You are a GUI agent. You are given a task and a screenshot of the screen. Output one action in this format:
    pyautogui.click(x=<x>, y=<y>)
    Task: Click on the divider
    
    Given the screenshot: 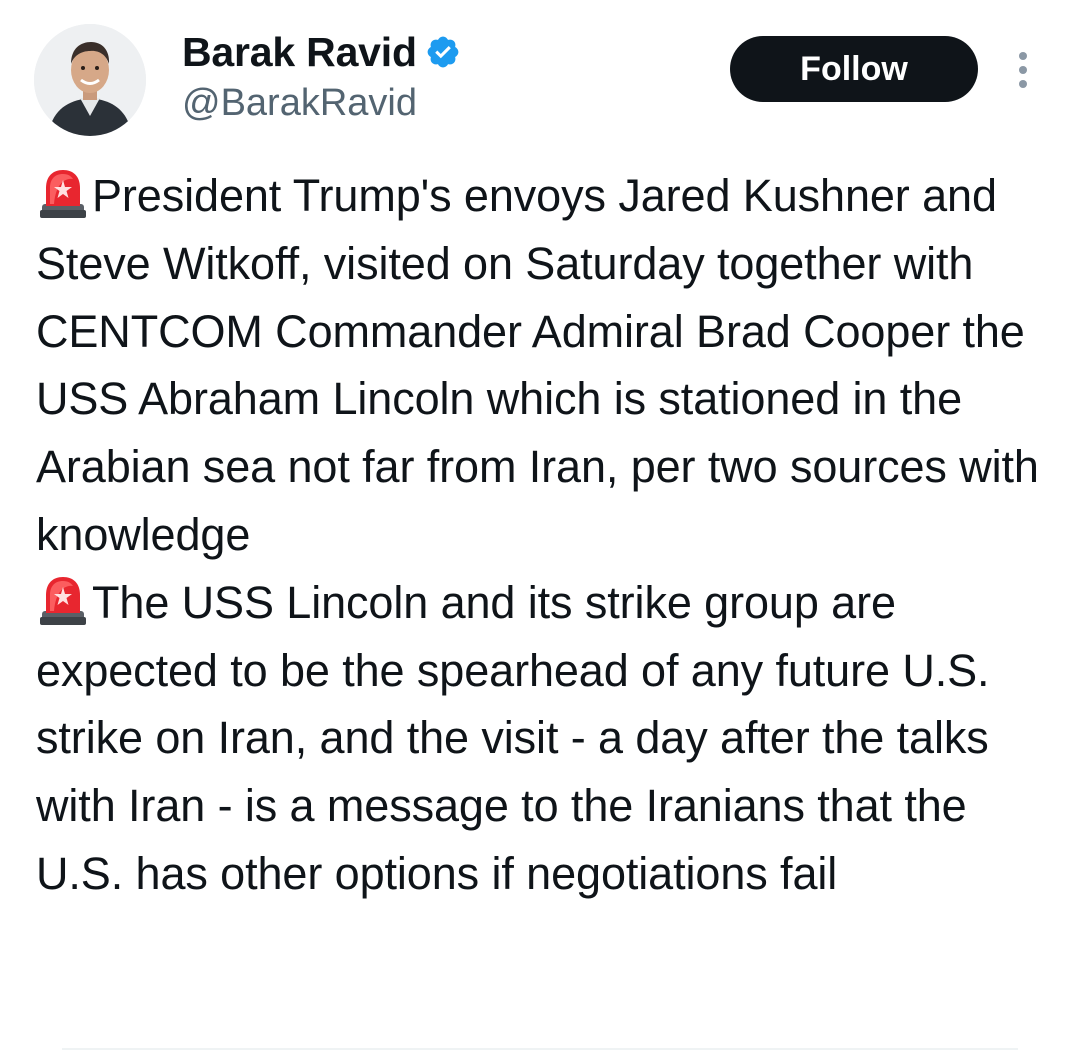 What is the action you would take?
    pyautogui.click(x=540, y=1049)
    